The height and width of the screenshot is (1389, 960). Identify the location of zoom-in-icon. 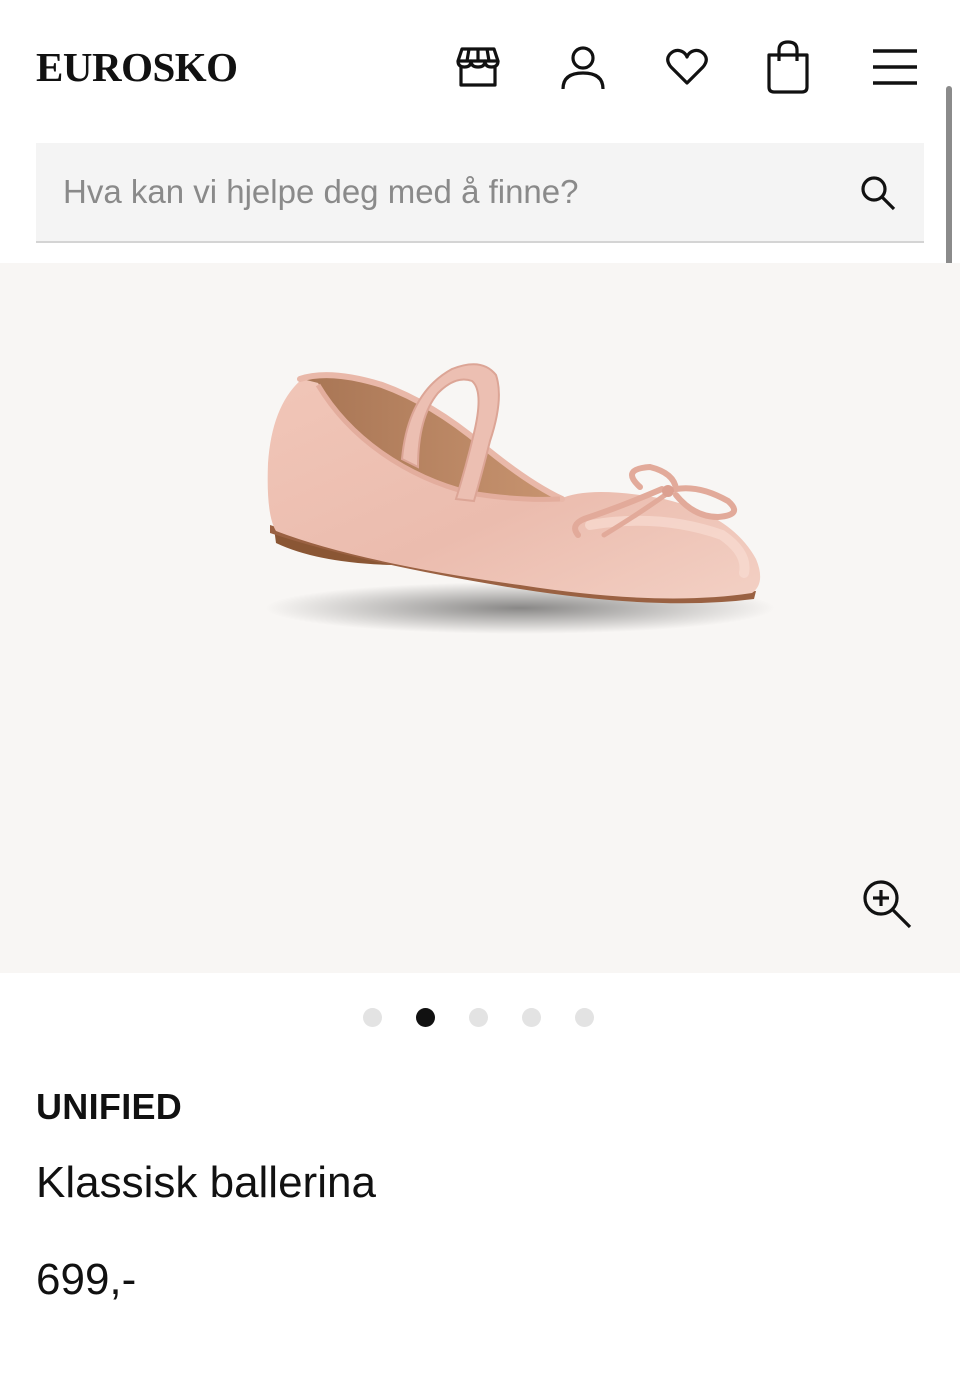
(887, 904).